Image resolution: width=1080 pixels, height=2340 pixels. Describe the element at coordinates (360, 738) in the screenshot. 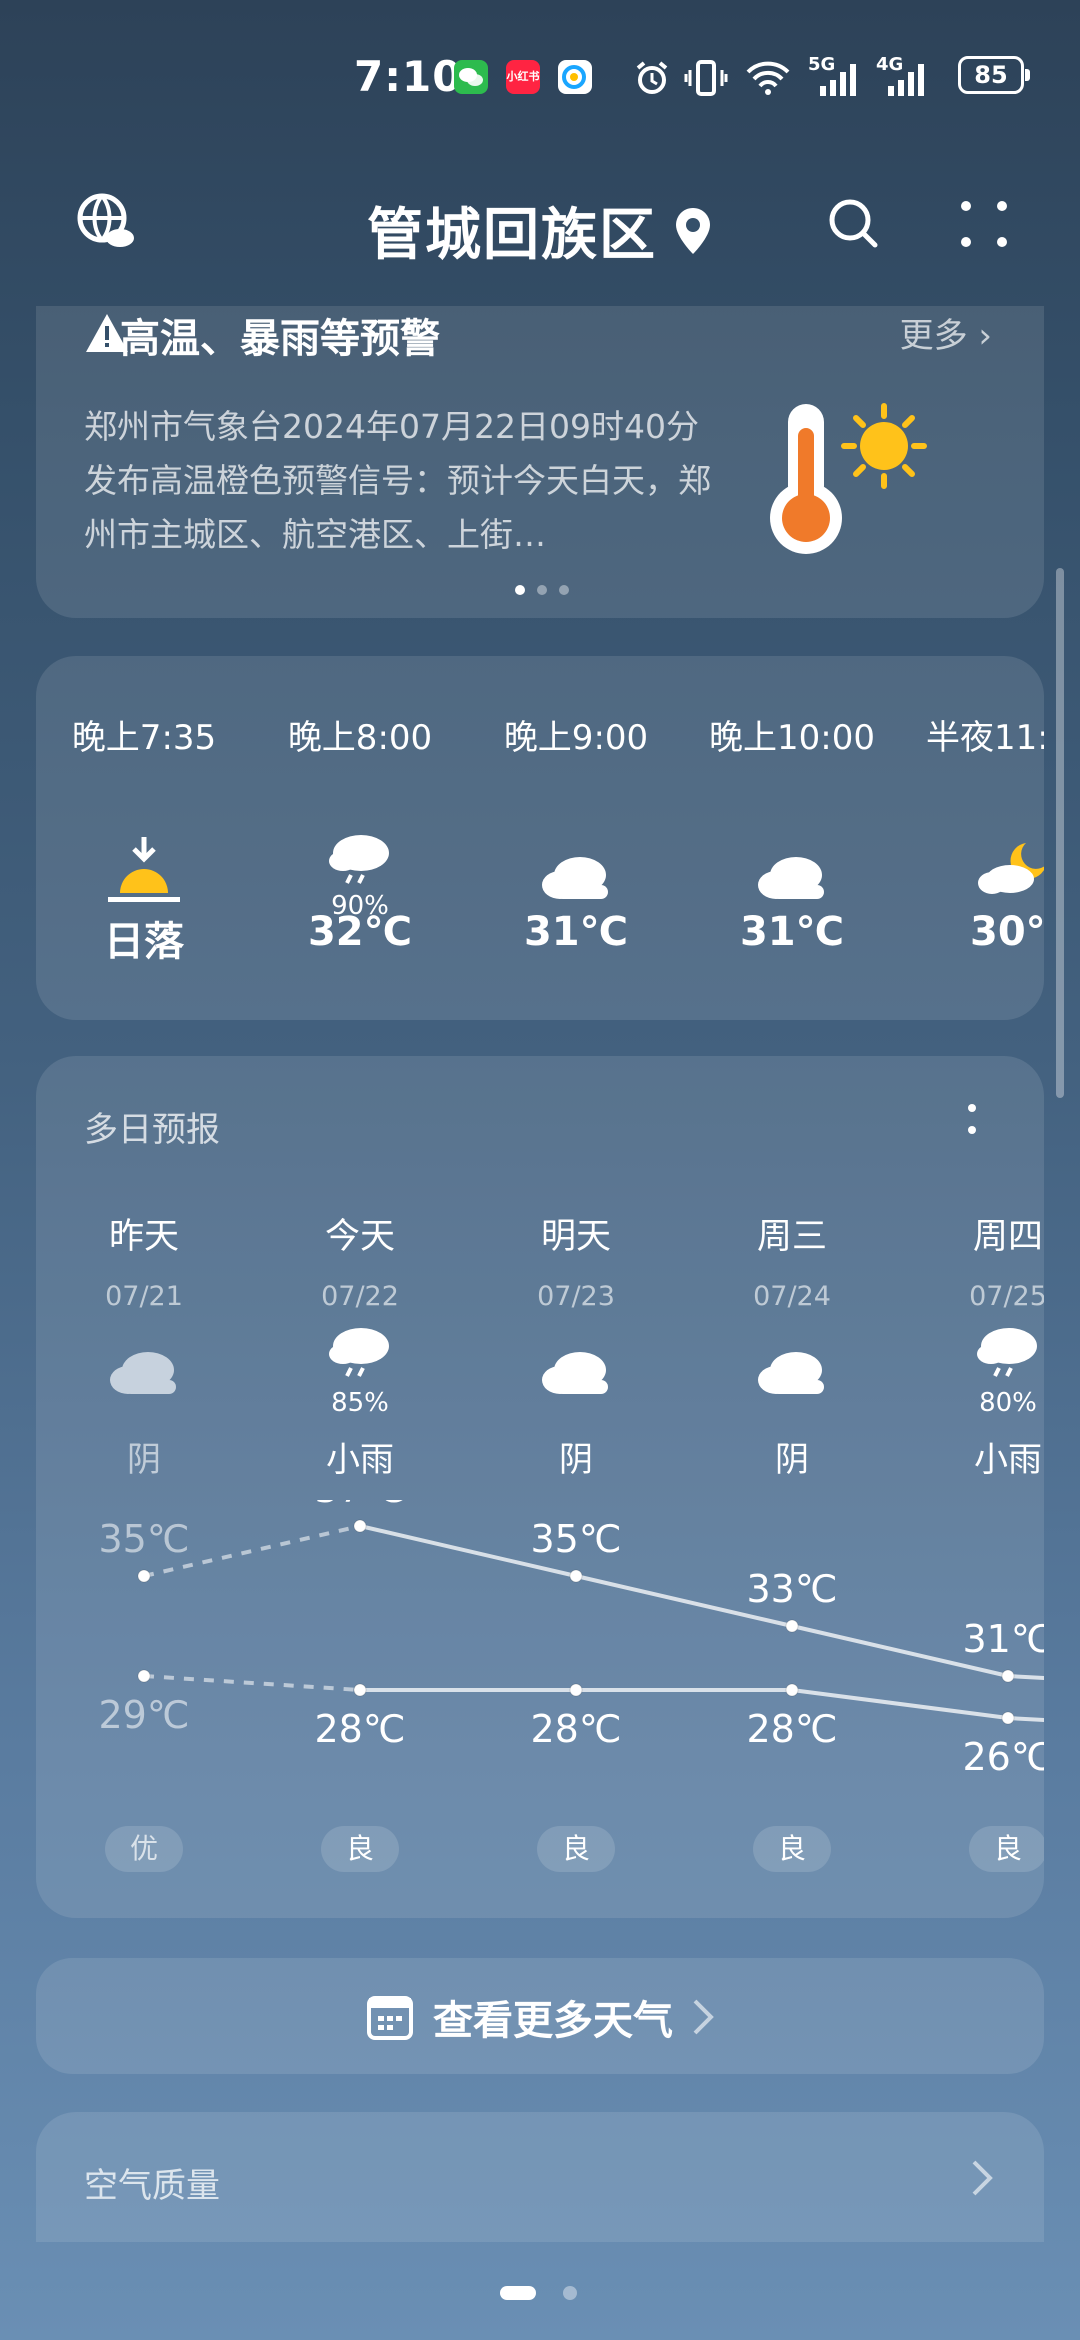

I see `hour-time: 晚上8:00` at that location.